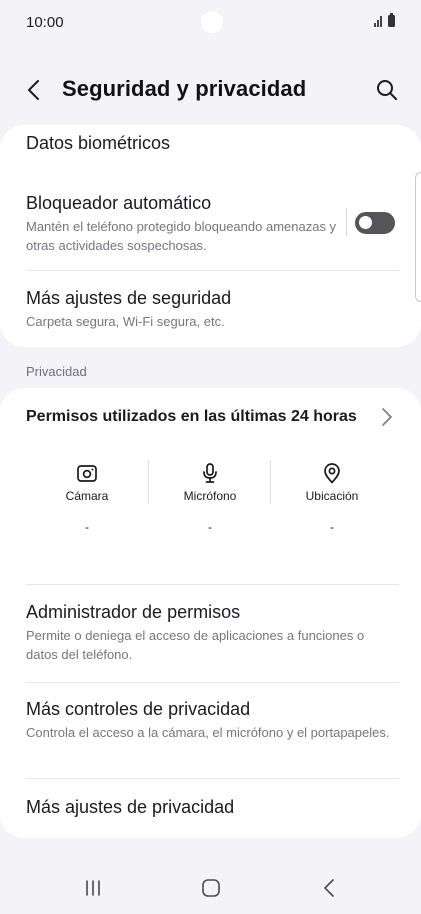 The width and height of the screenshot is (421, 914). I want to click on permission-location: Ubicación -, so click(332, 498).